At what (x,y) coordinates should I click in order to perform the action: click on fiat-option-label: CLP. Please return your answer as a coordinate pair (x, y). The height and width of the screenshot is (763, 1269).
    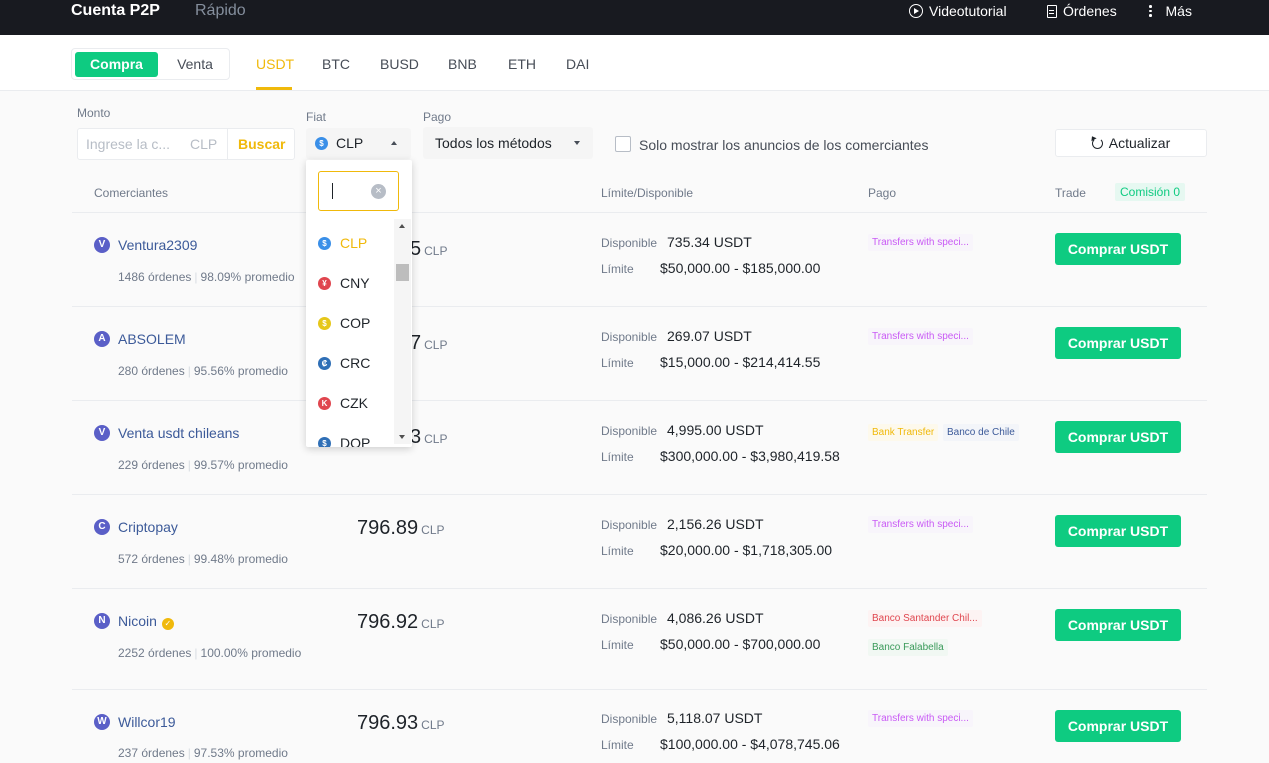
    Looking at the image, I should click on (354, 243).